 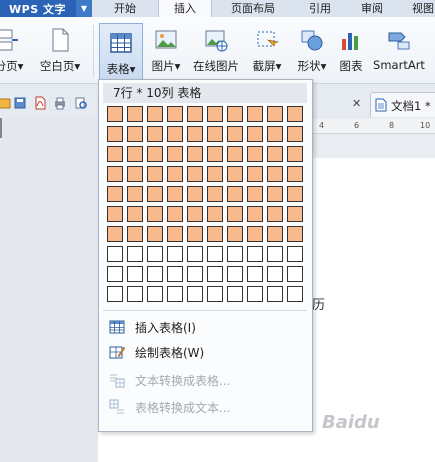 What do you see at coordinates (312, 50) in the screenshot?
I see `shapes-button: 形状▾` at bounding box center [312, 50].